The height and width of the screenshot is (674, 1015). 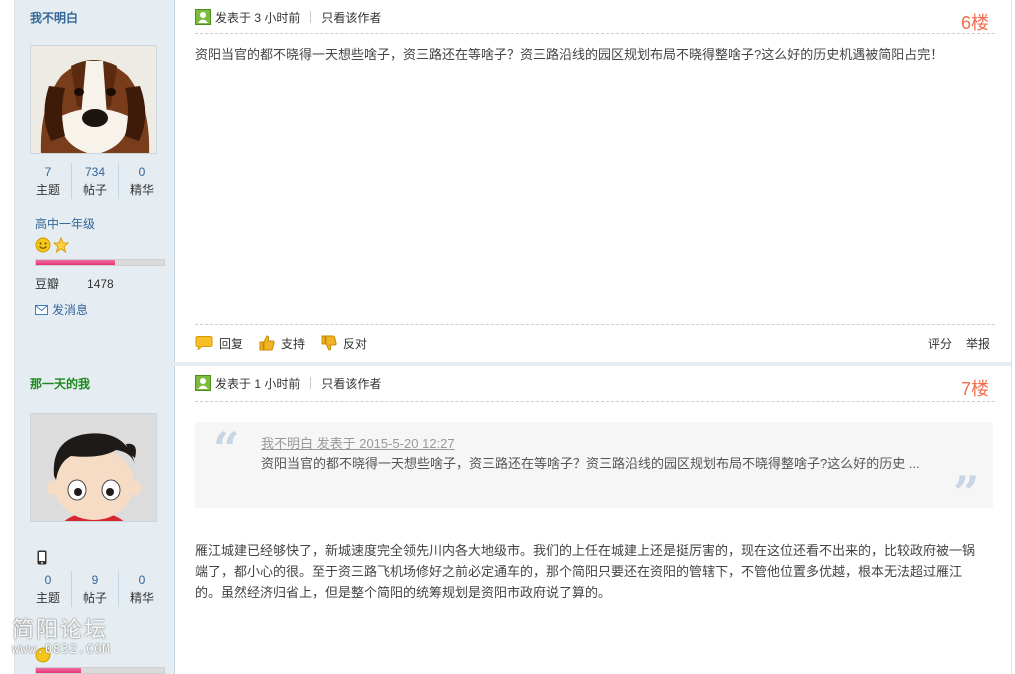 What do you see at coordinates (100, 284) in the screenshot?
I see `credit-value: 1478` at bounding box center [100, 284].